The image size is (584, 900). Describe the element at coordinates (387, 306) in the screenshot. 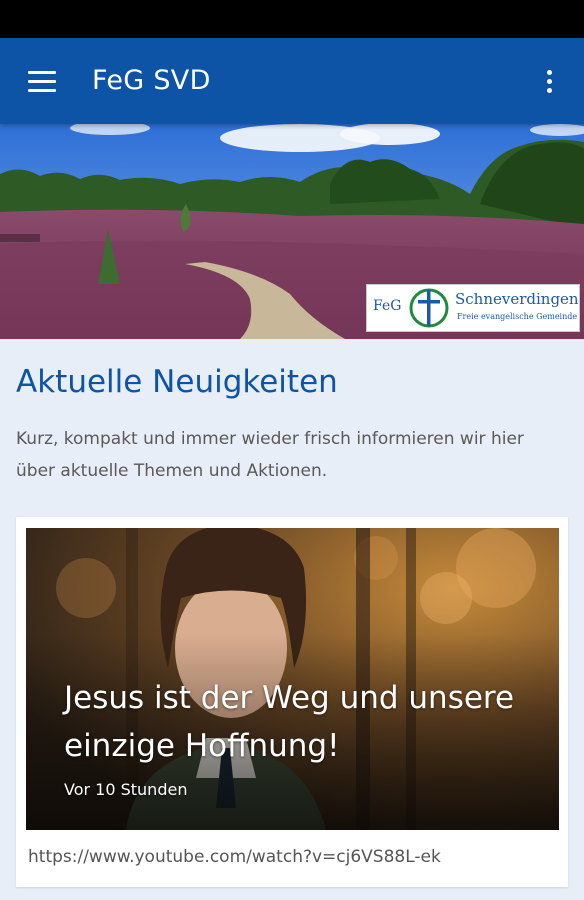

I see `logo-short-name: FeG` at that location.